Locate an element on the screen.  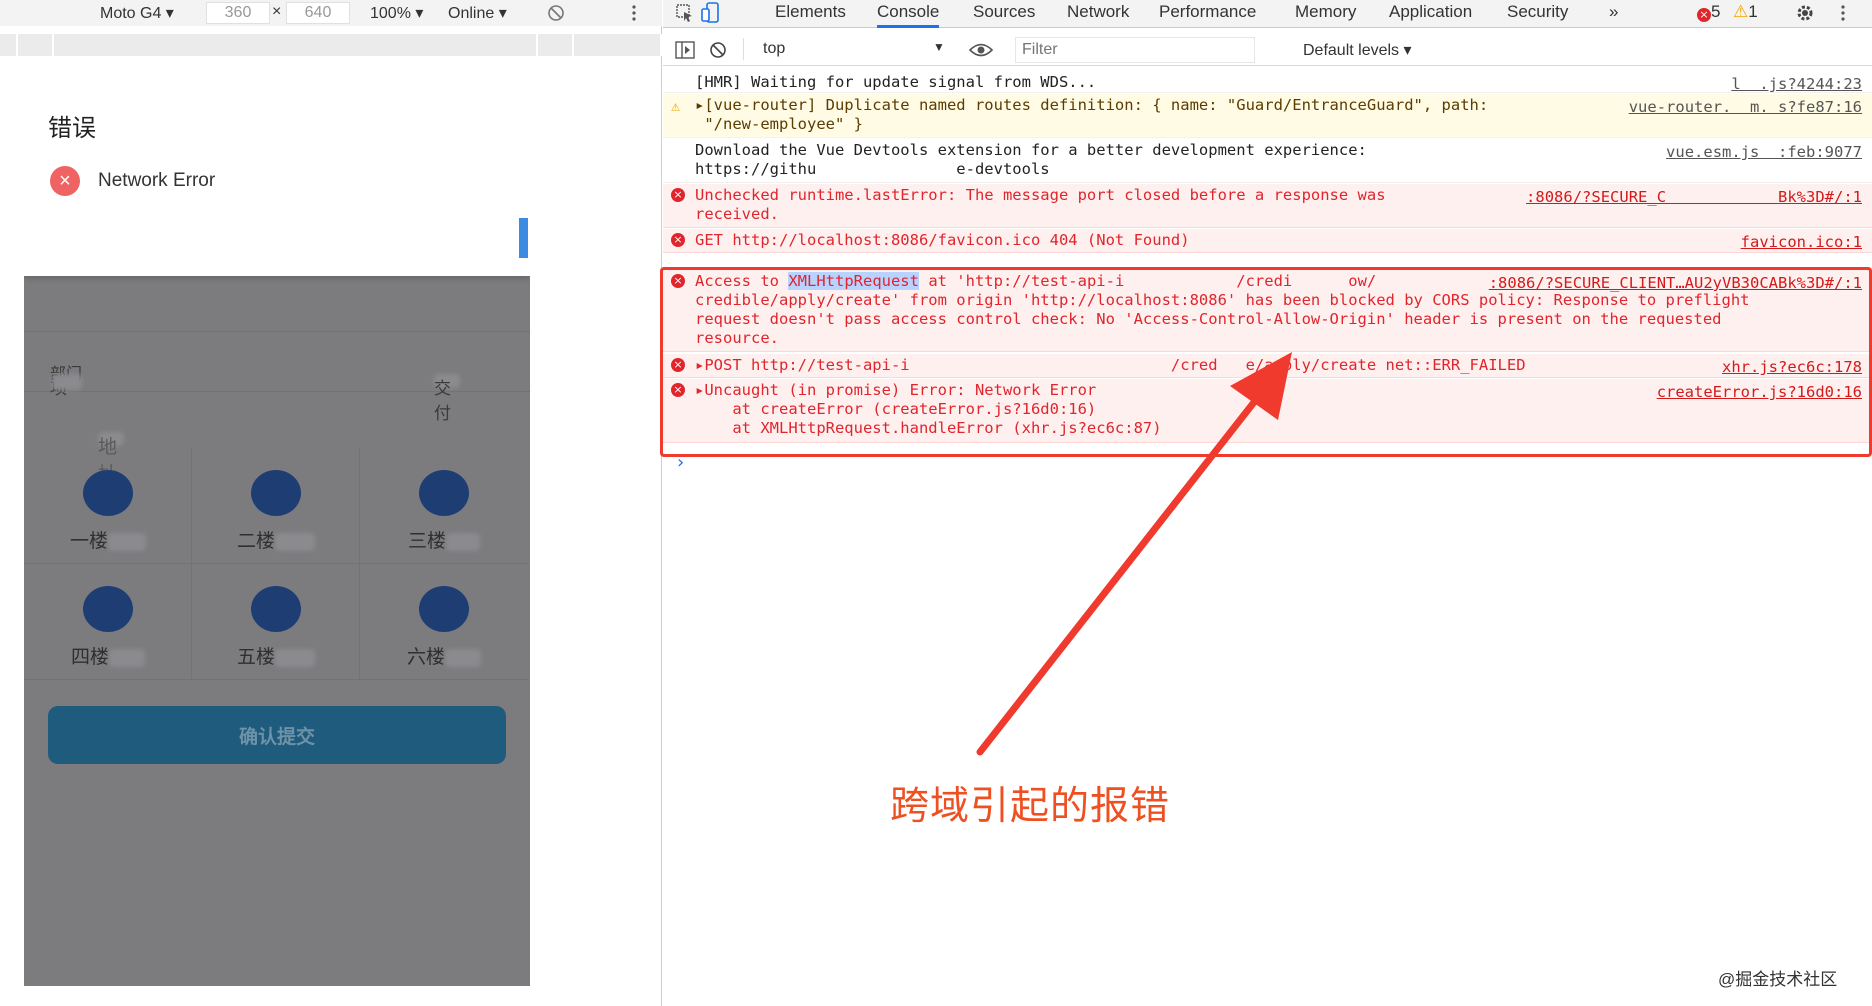
annotation-caption: 跨域引起的报错 is located at coordinates (1030, 806).